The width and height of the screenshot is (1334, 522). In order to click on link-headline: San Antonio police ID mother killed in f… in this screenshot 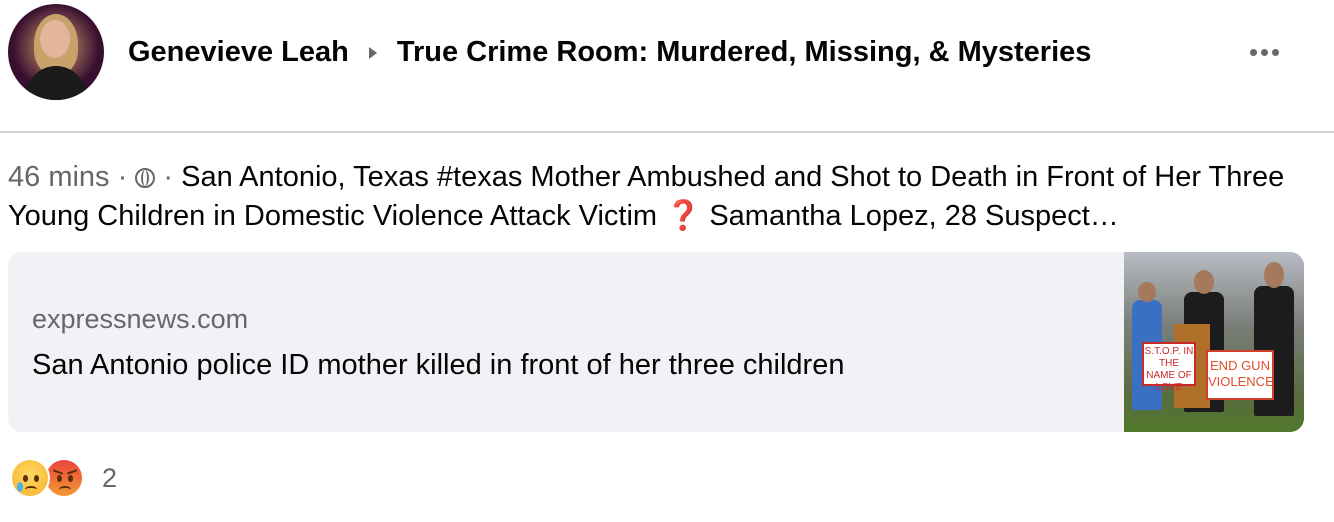, I will do `click(438, 365)`.